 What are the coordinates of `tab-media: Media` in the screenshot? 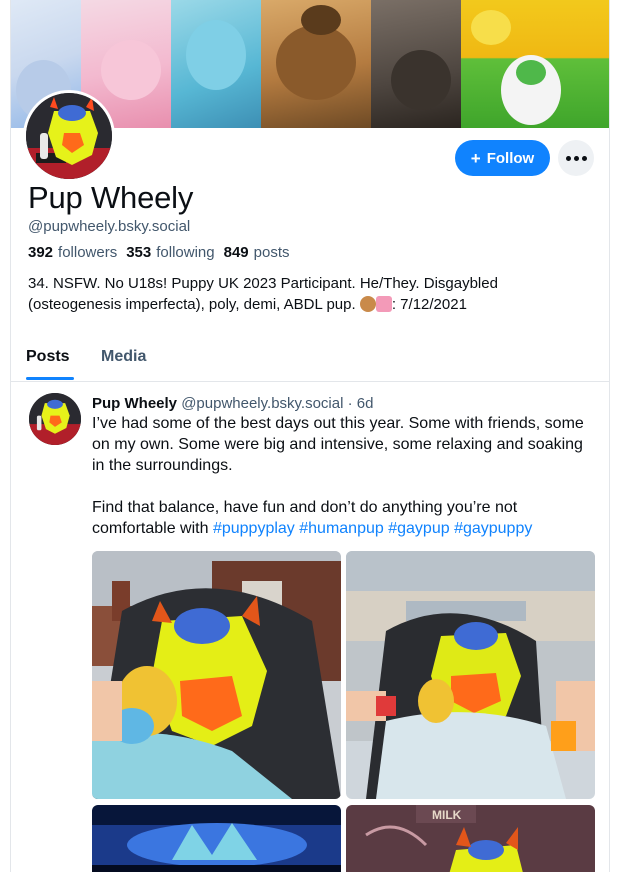 It's located at (123, 357).